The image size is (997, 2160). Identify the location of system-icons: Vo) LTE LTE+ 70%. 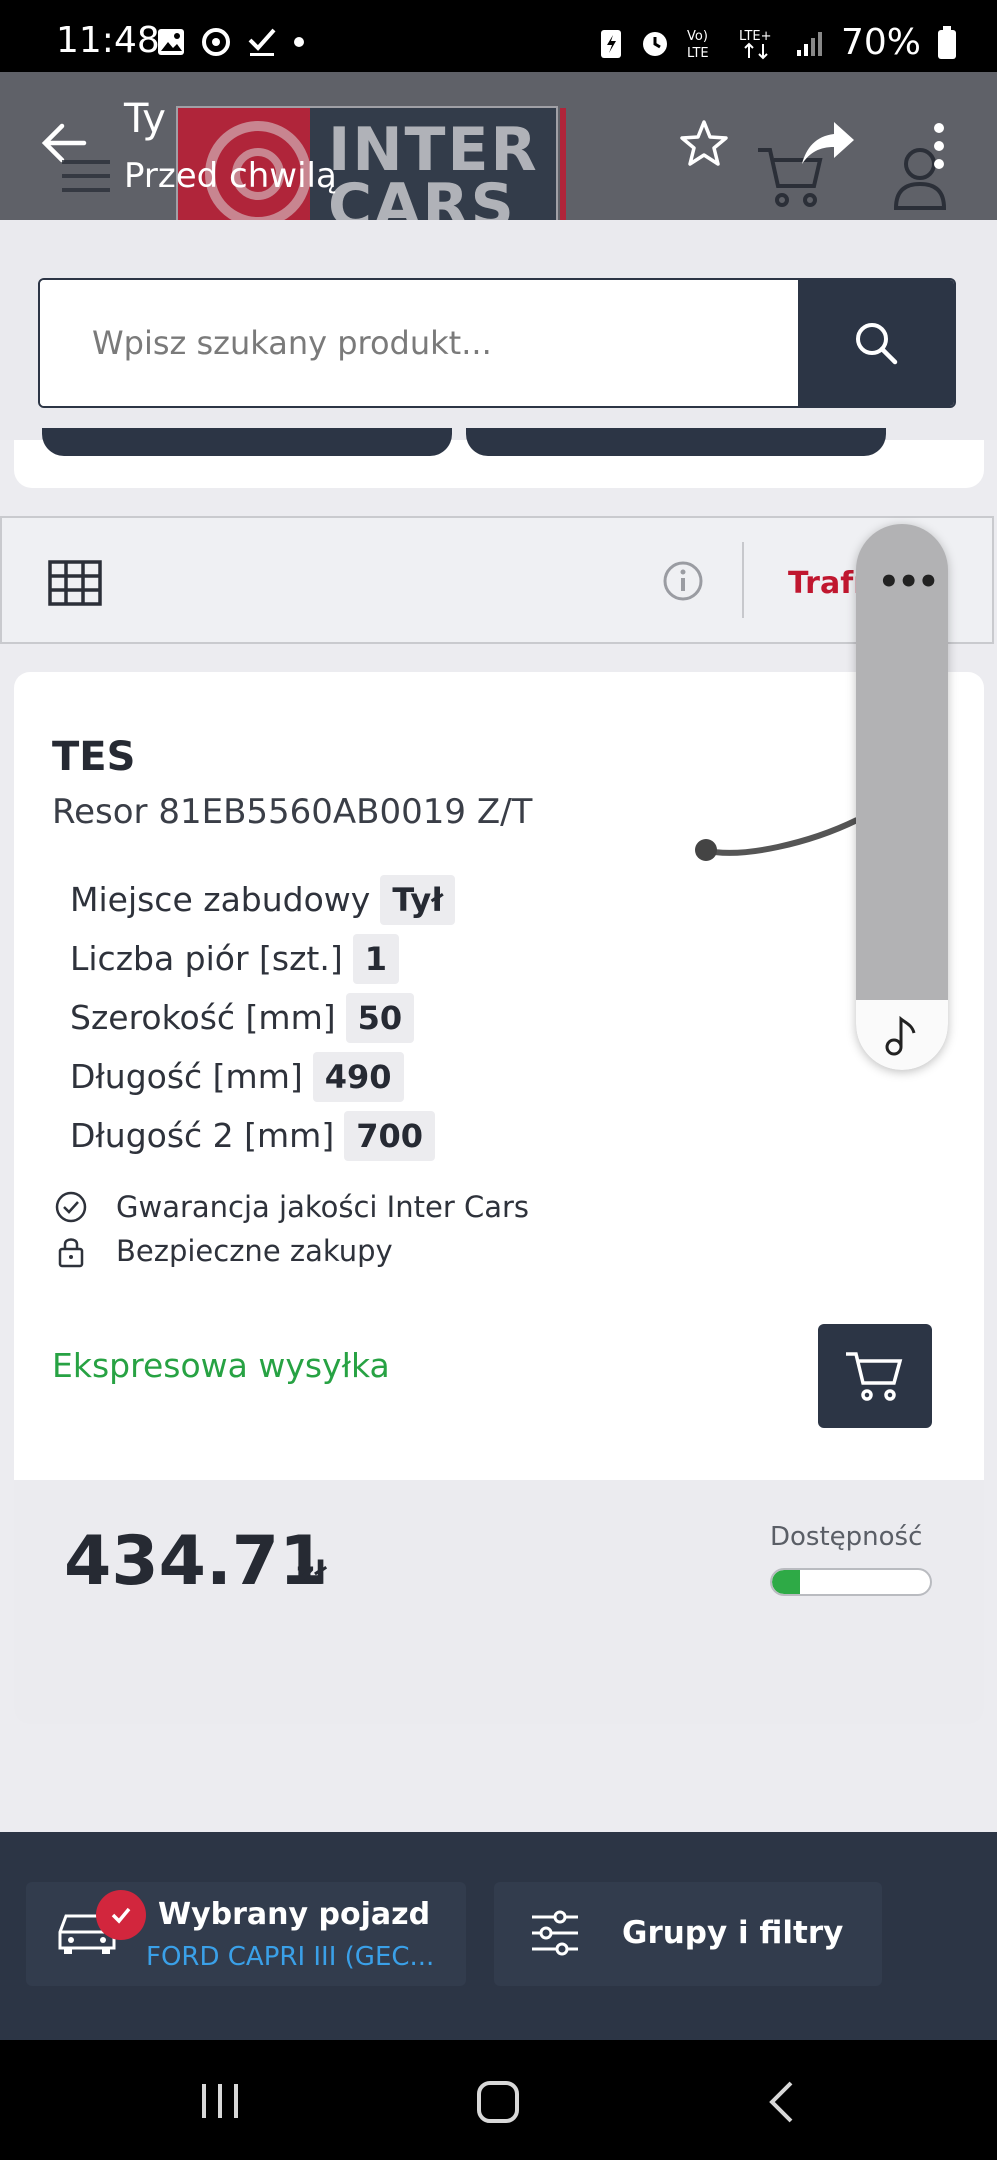
(778, 42).